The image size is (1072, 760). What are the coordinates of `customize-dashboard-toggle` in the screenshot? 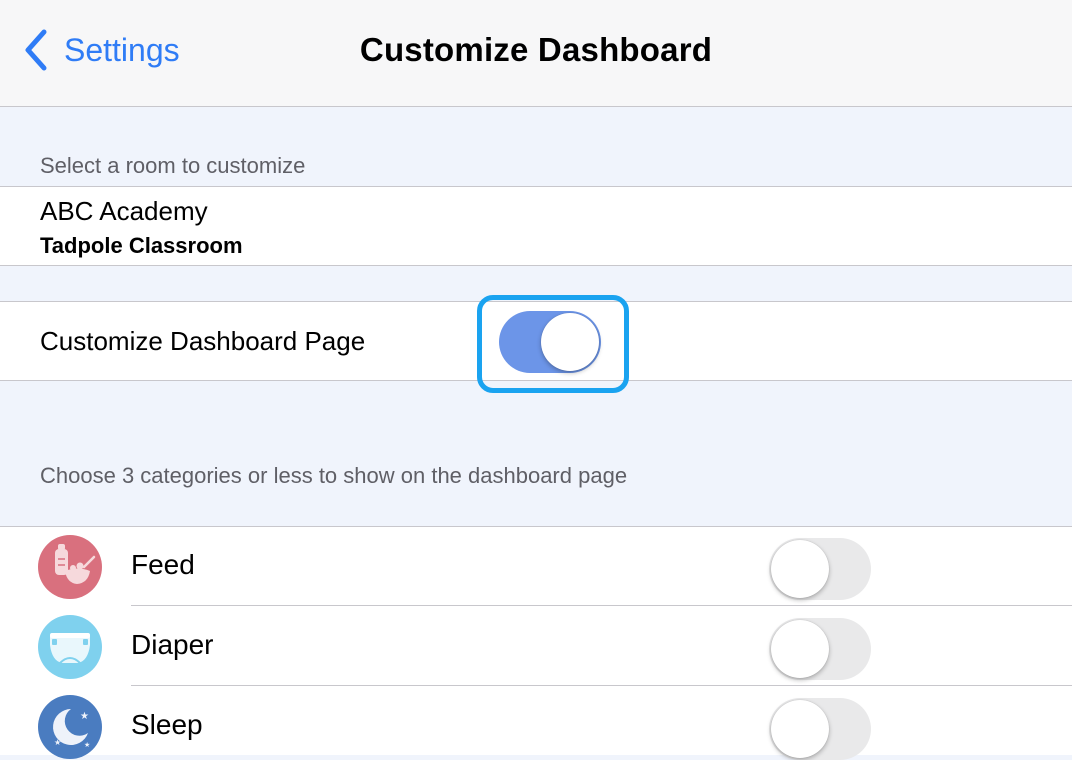 It's located at (550, 342).